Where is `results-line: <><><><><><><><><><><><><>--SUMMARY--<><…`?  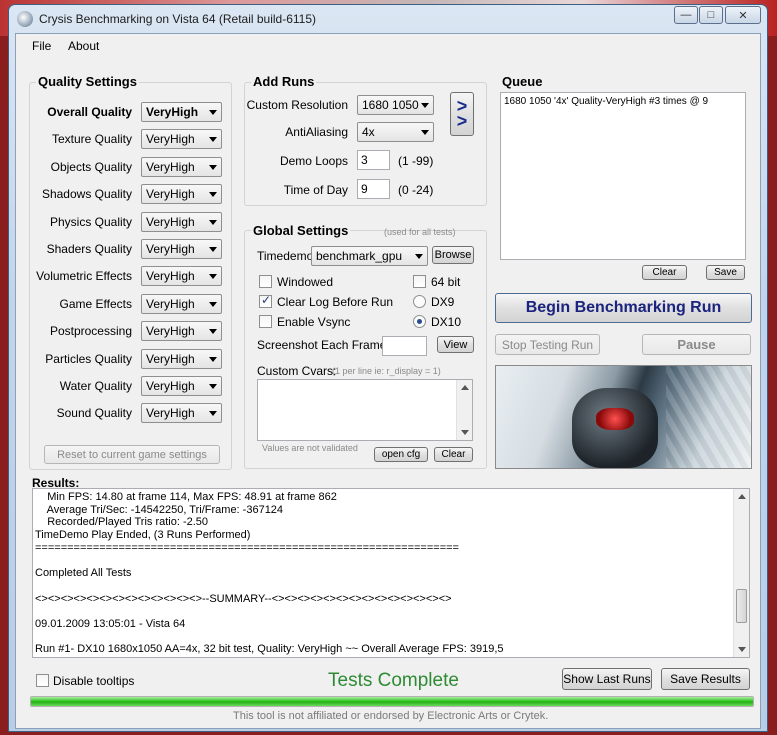
results-line: <><><><><><><><><><><><><>--SUMMARY--<><… is located at coordinates (243, 598).